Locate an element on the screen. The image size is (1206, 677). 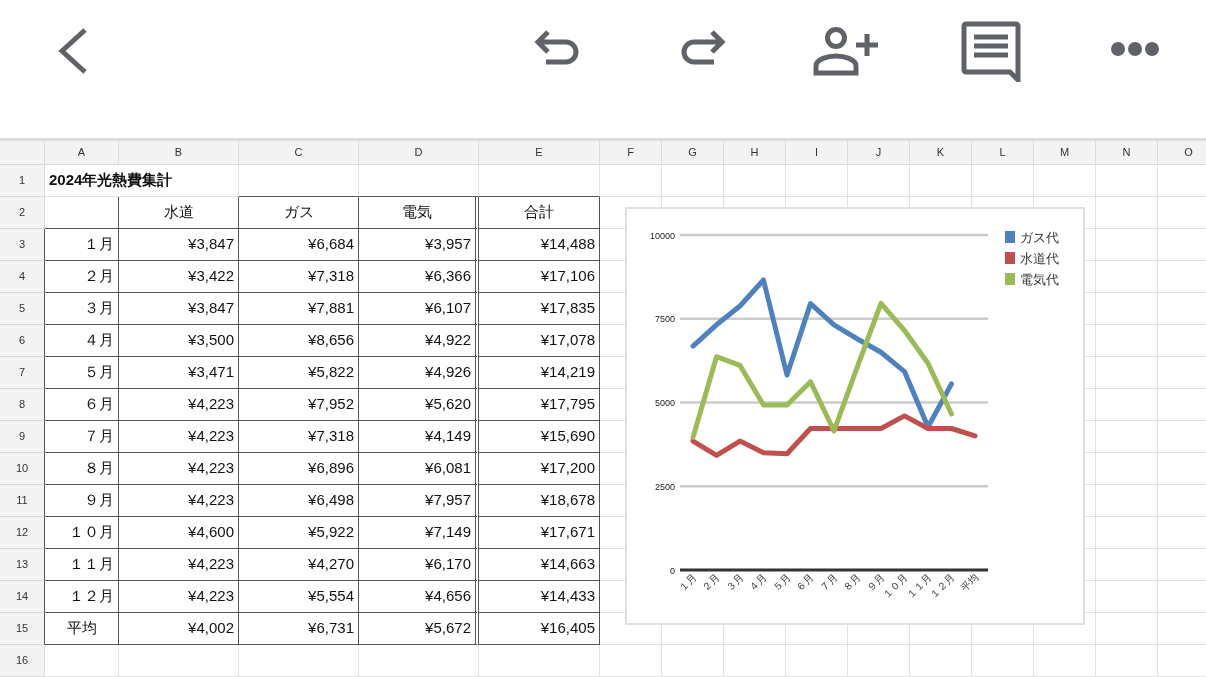
row-header: 9 is located at coordinates (22, 437).